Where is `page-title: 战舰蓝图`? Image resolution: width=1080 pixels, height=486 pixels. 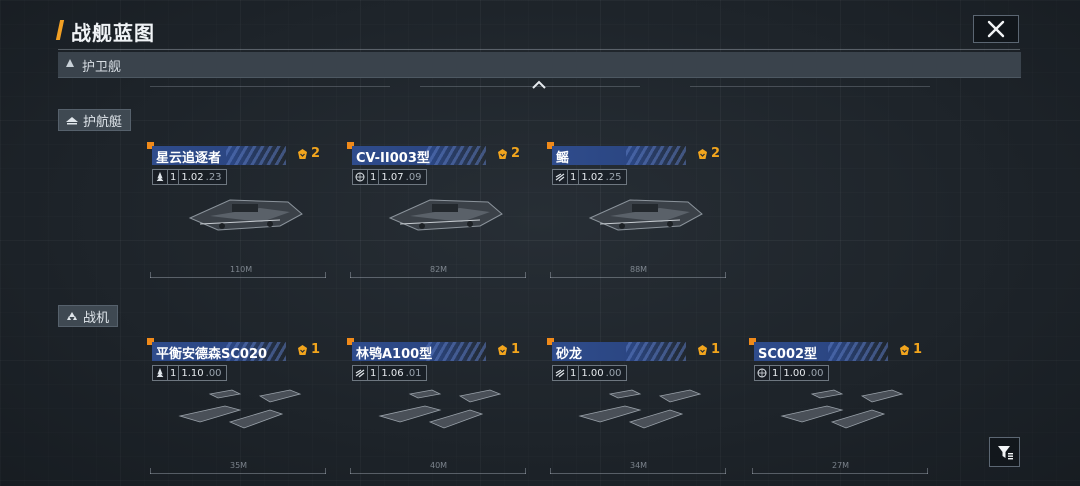
page-title: 战舰蓝图 is located at coordinates (113, 33).